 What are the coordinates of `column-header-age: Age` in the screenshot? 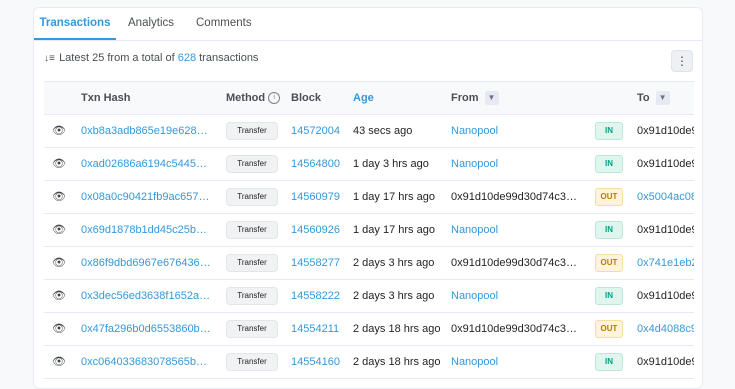 It's located at (363, 98).